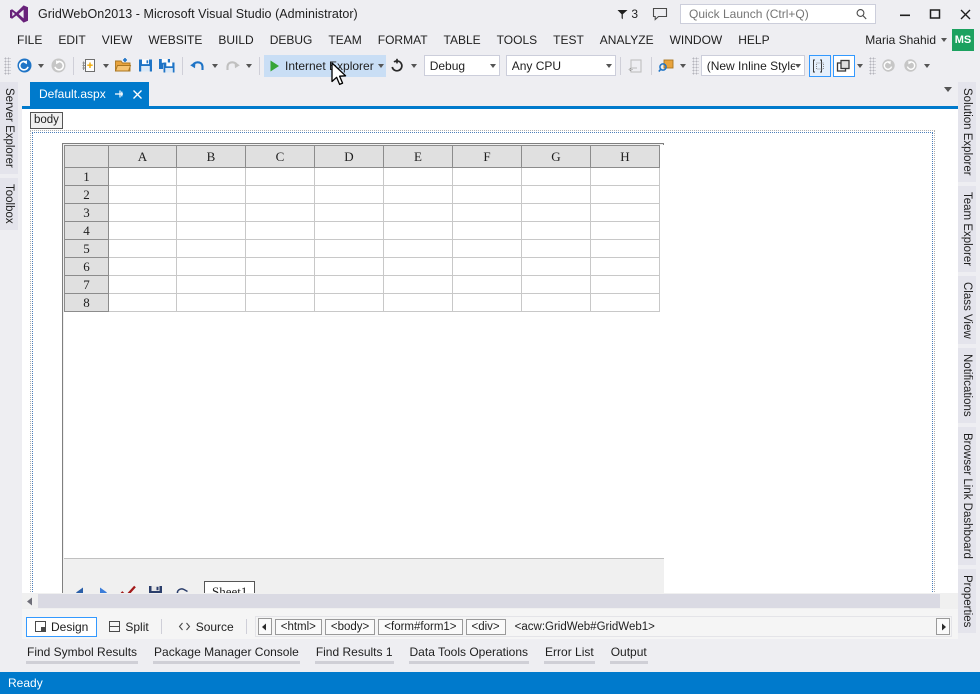 Image resolution: width=980 pixels, height=694 pixels. What do you see at coordinates (86, 302) in the screenshot?
I see `row-header-8: 8` at bounding box center [86, 302].